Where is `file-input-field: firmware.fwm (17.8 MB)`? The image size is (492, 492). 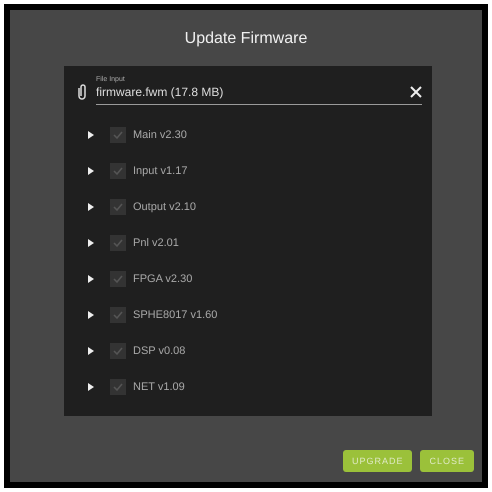 file-input-field: firmware.fwm (17.8 MB) is located at coordinates (253, 92).